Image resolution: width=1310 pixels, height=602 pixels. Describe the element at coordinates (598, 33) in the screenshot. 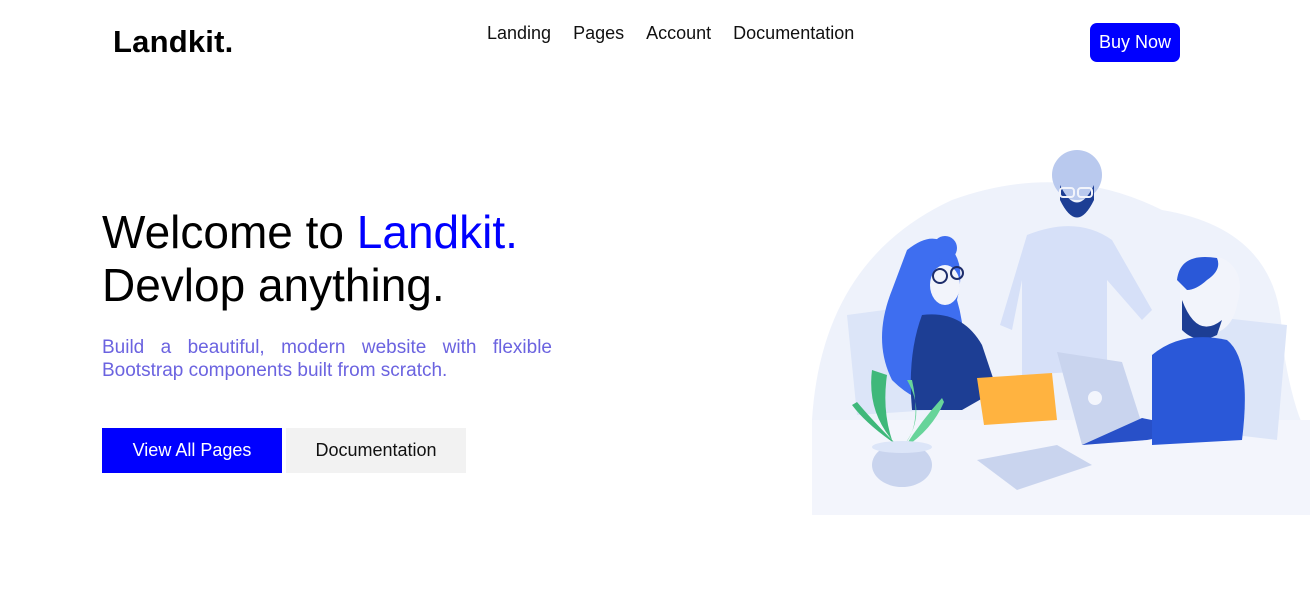

I see `nav-item-pages: Pages` at that location.